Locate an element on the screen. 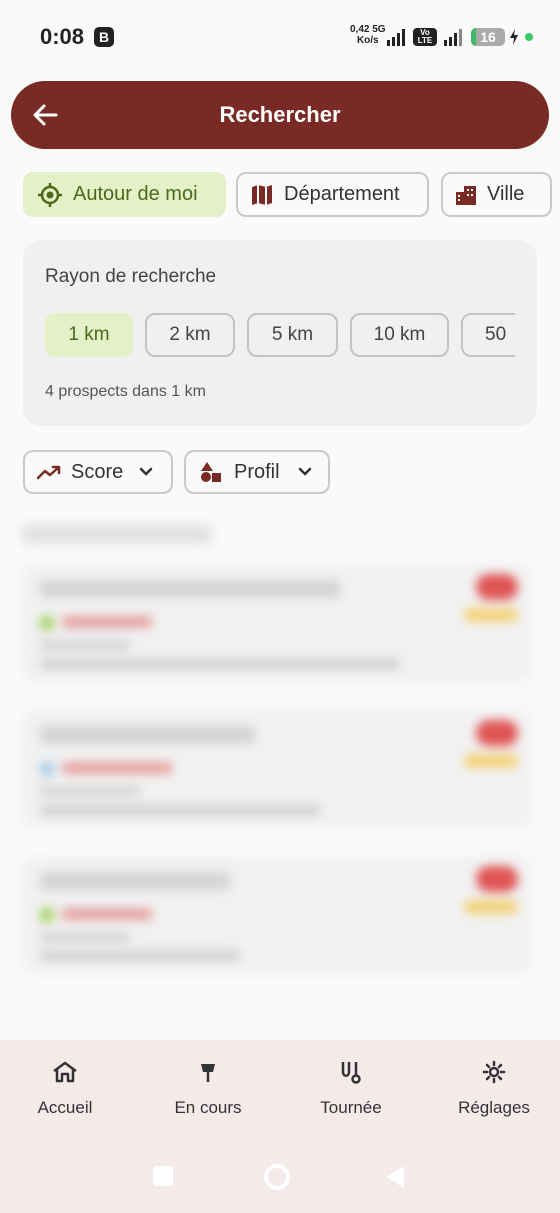 This screenshot has height=1213, width=560. chip-5km: 5 km is located at coordinates (292, 335).